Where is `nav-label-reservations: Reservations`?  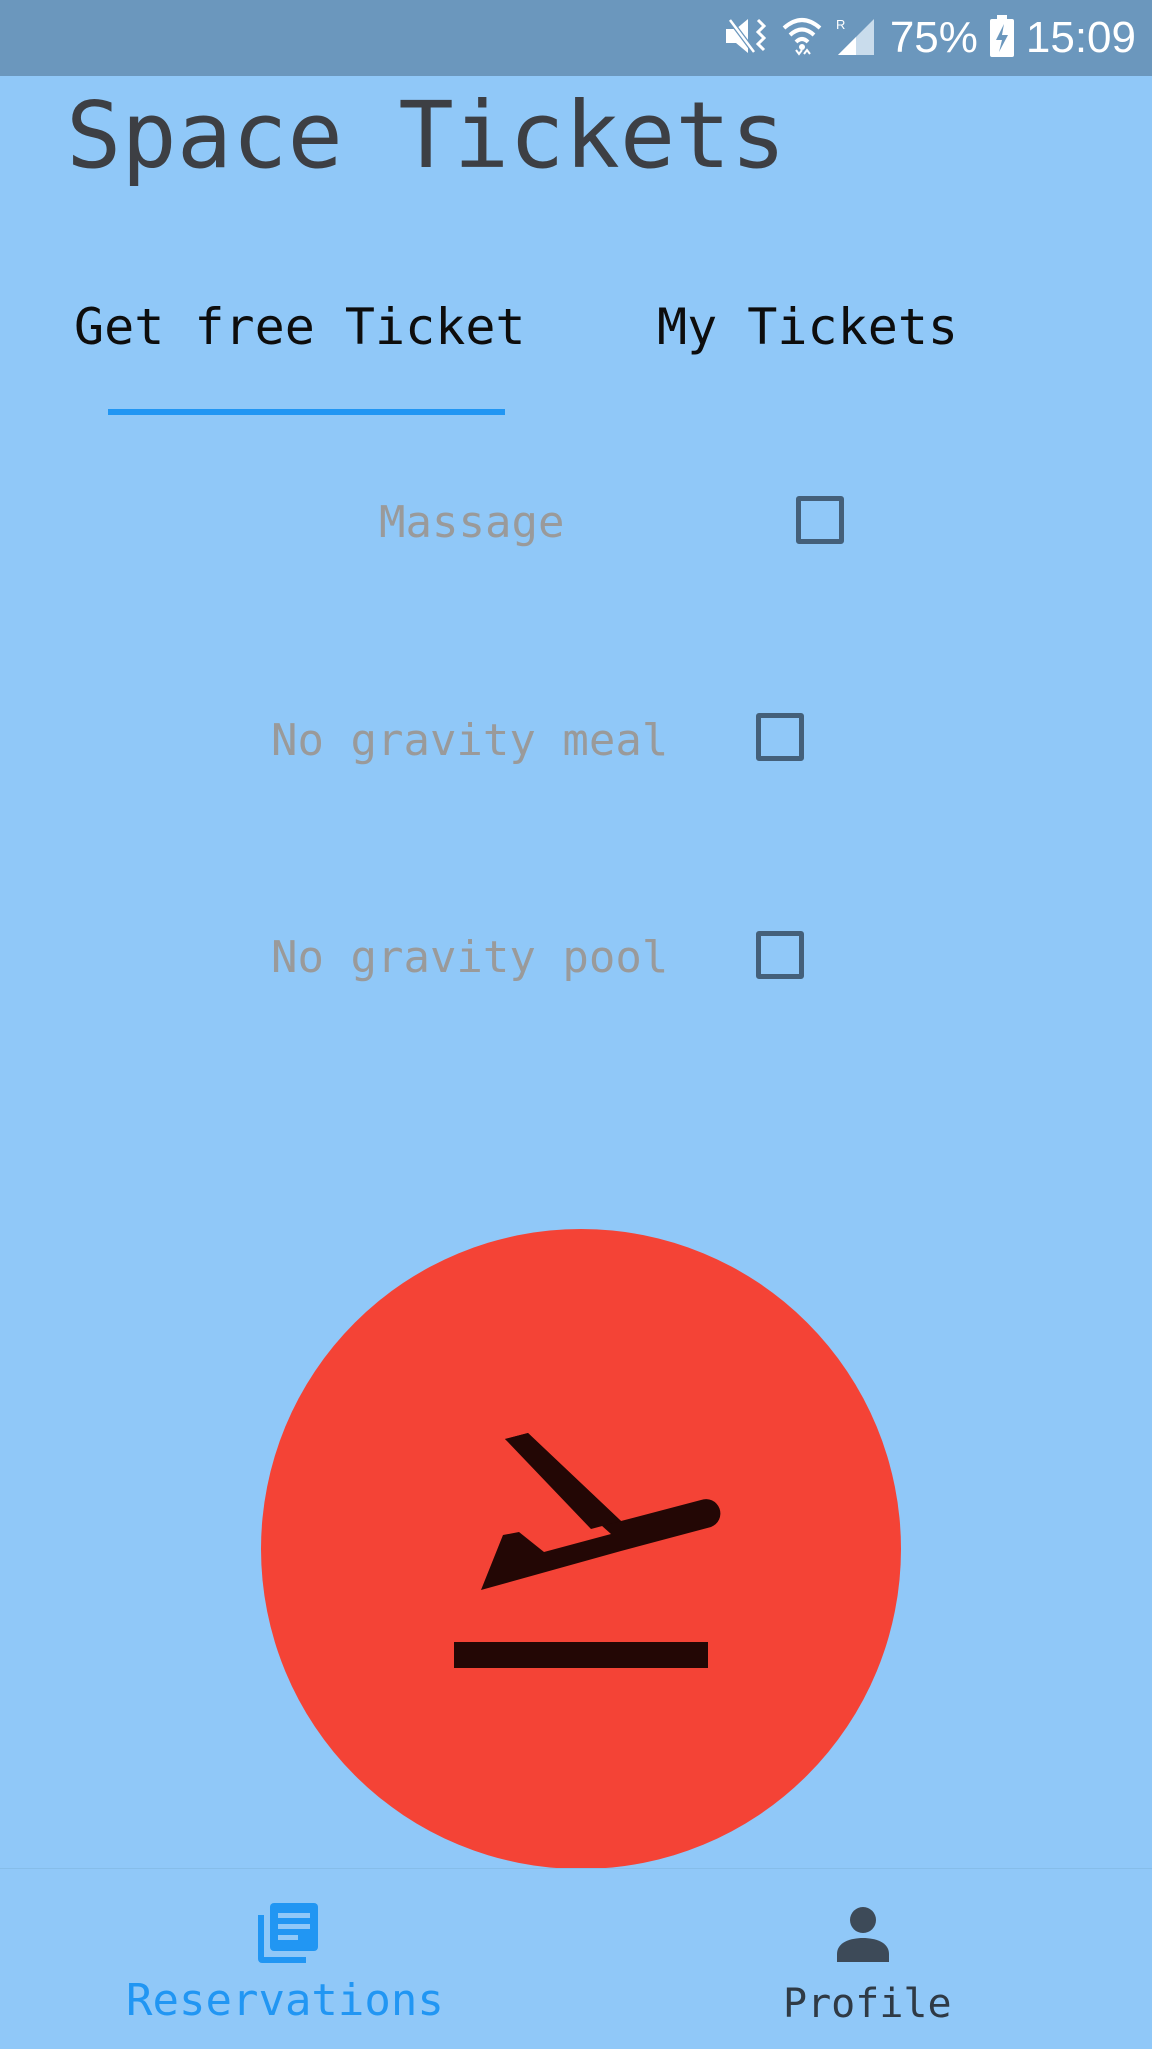
nav-label-reservations: Reservations is located at coordinates (285, 2000).